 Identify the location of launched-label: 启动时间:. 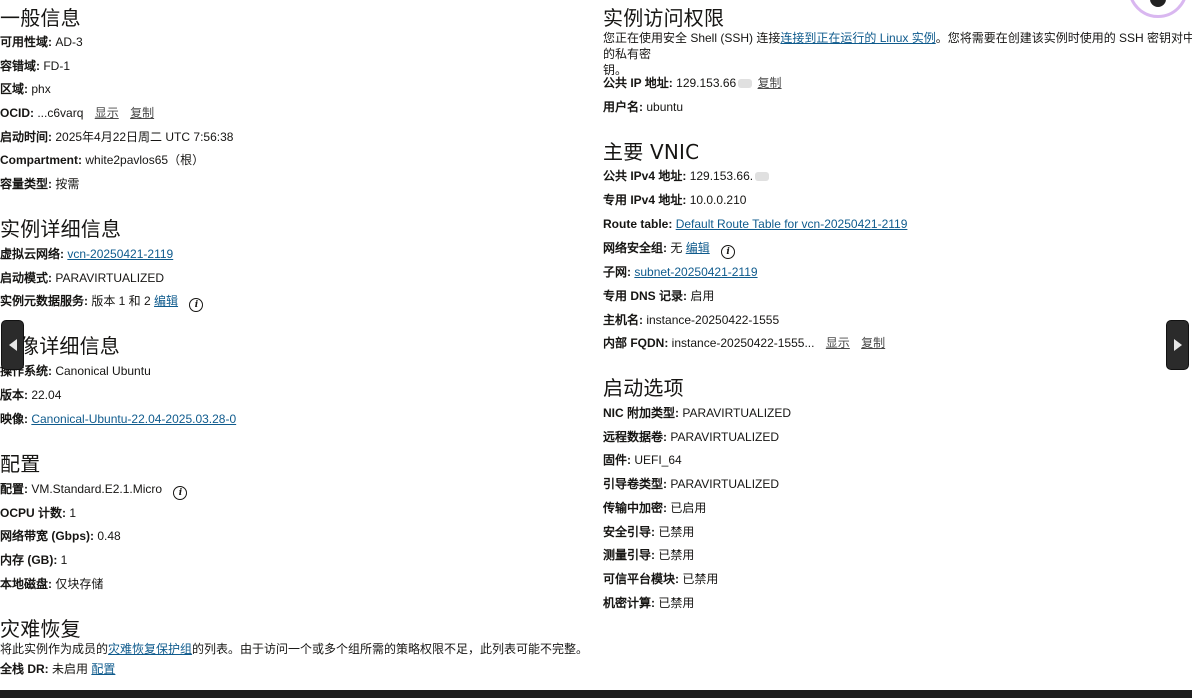
(26, 137).